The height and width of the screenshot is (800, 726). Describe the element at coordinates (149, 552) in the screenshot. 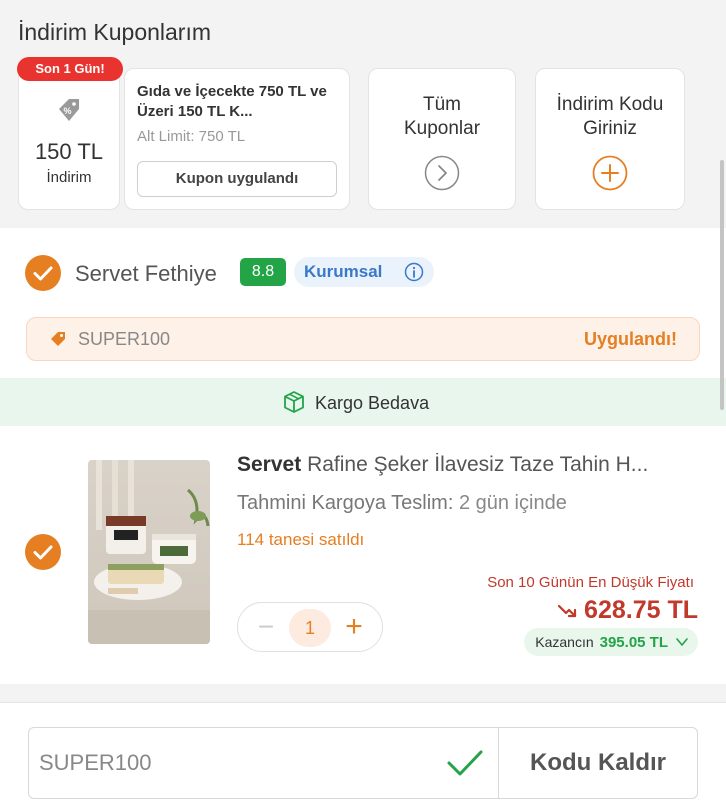

I see `product-image` at that location.